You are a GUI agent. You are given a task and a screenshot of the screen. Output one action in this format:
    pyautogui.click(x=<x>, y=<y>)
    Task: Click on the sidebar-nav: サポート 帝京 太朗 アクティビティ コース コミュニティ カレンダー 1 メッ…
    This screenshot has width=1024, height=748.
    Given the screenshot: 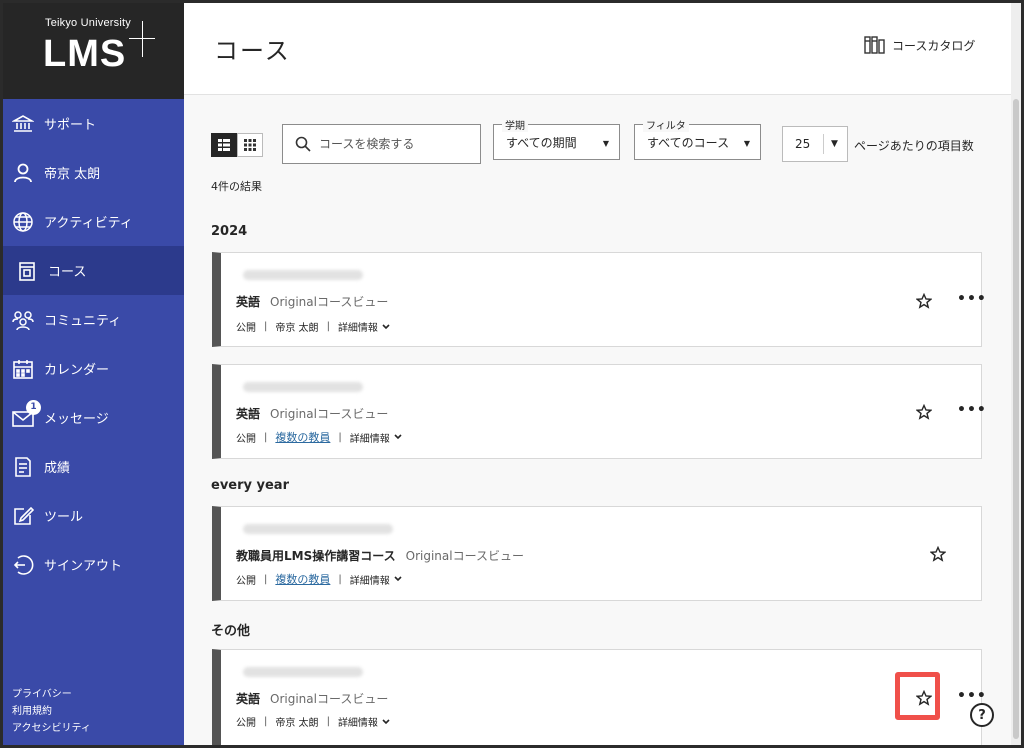 What is the action you would take?
    pyautogui.click(x=93, y=344)
    